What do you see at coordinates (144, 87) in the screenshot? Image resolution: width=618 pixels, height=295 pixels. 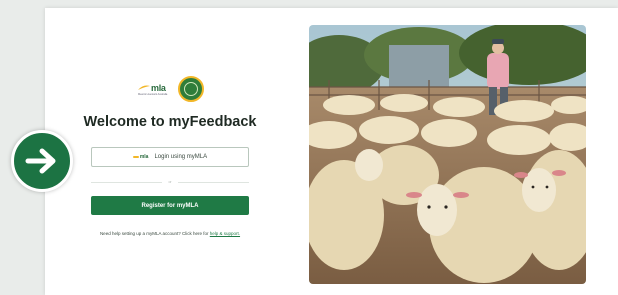 I see `mla-swoosh-icon` at bounding box center [144, 87].